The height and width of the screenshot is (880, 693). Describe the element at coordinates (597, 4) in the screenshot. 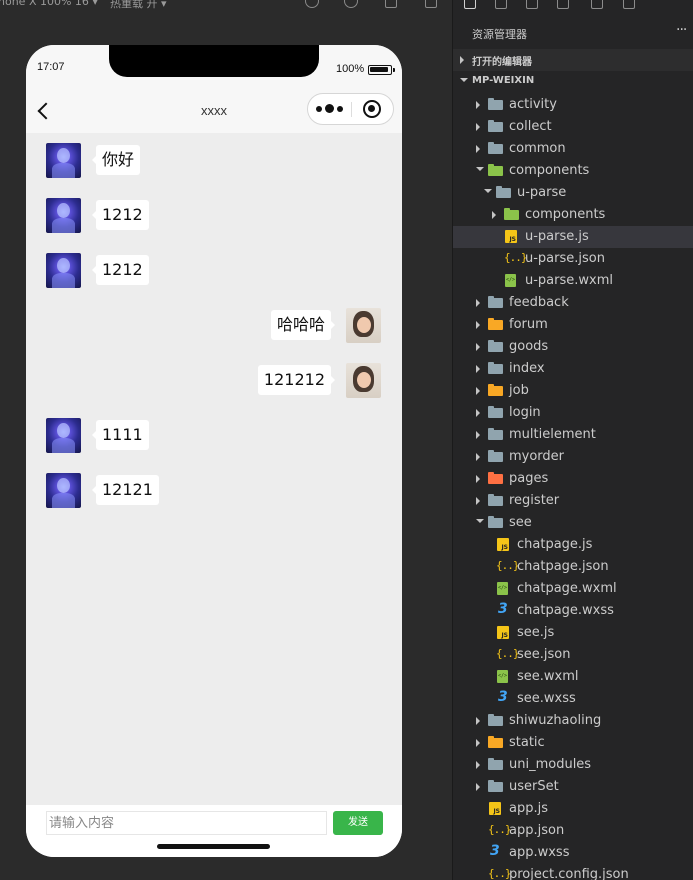

I see `save-icon` at that location.